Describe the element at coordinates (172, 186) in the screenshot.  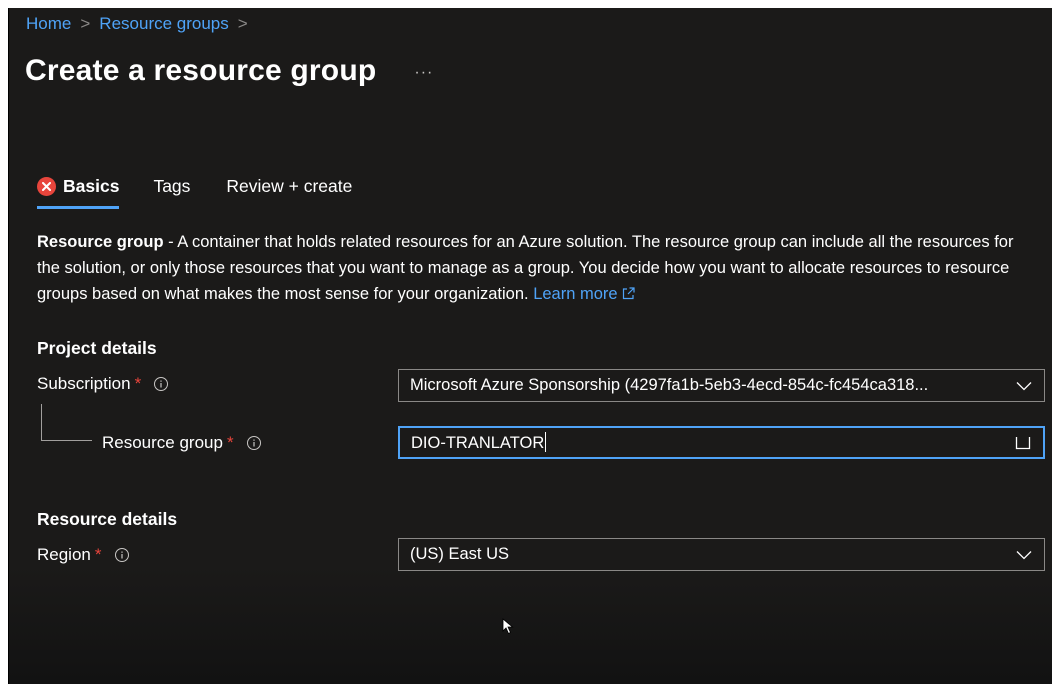
I see `tab-tags-label: Tags` at that location.